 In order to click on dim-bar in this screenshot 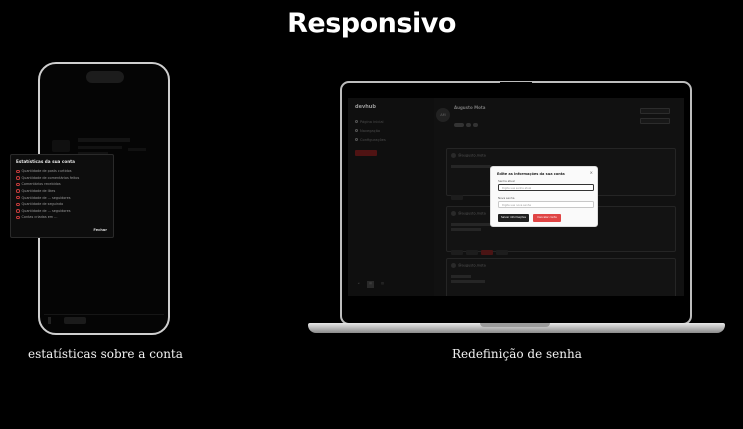, I will do `click(49, 320)`.